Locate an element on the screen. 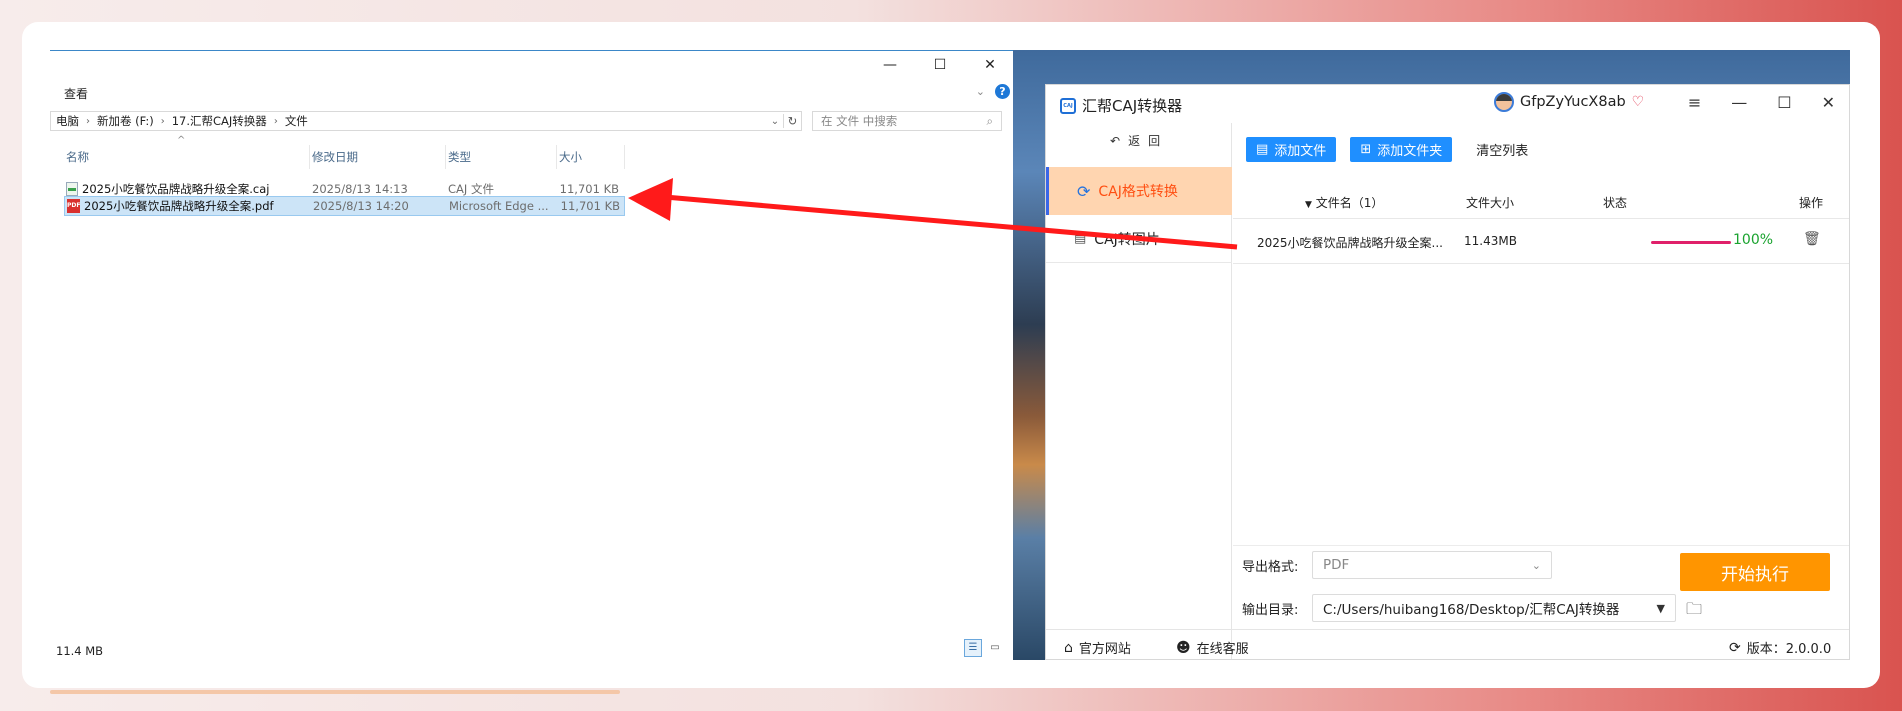 This screenshot has height=711, width=1902. username: GfpZyYucX8ab is located at coordinates (1573, 102).